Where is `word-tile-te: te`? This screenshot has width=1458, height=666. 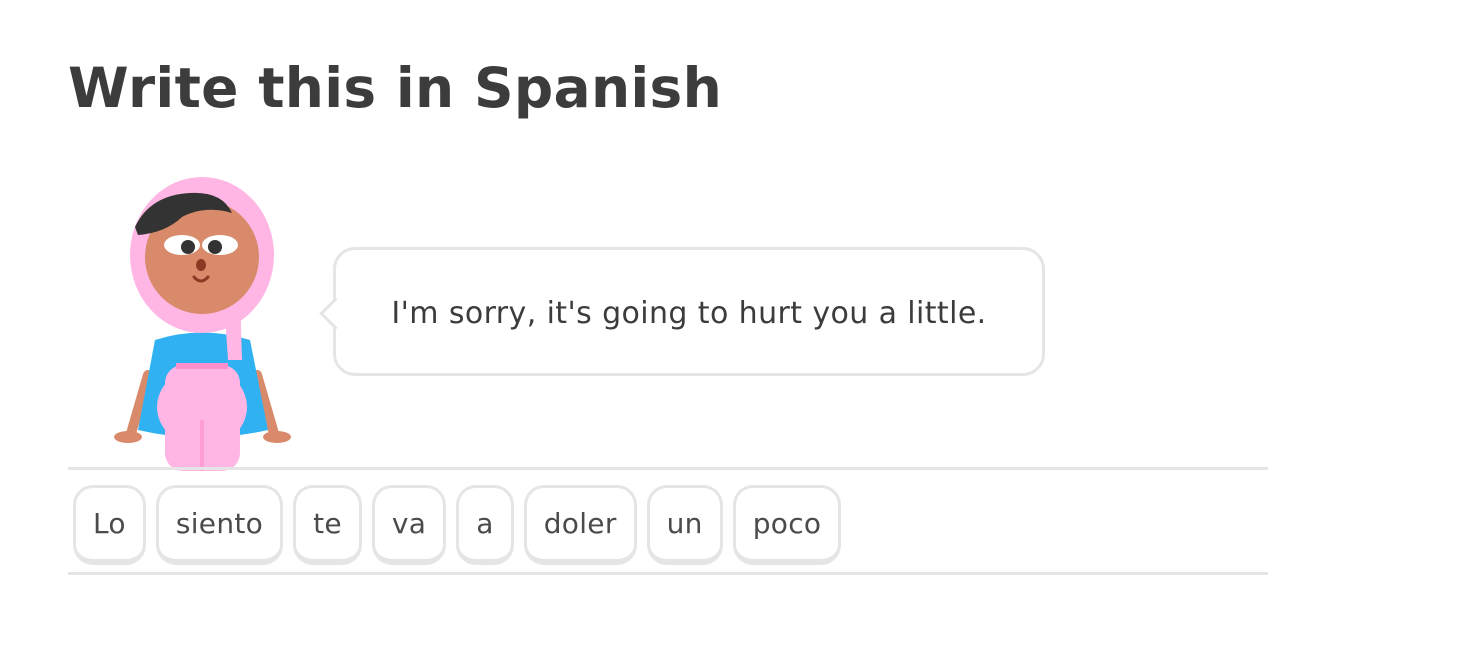 word-tile-te: te is located at coordinates (327, 525).